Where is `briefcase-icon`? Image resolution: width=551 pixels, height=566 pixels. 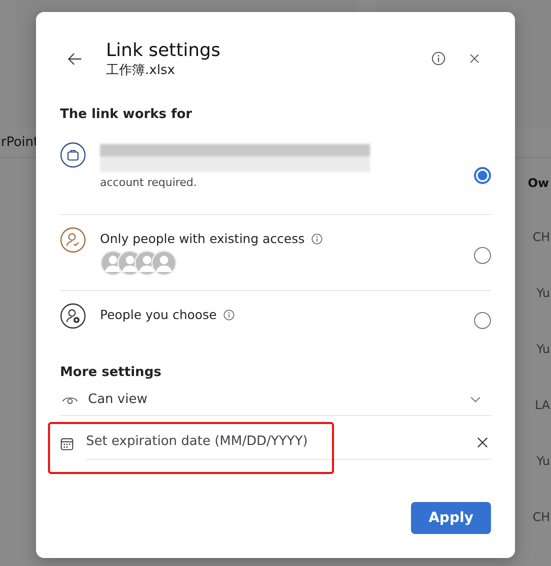 briefcase-icon is located at coordinates (73, 155).